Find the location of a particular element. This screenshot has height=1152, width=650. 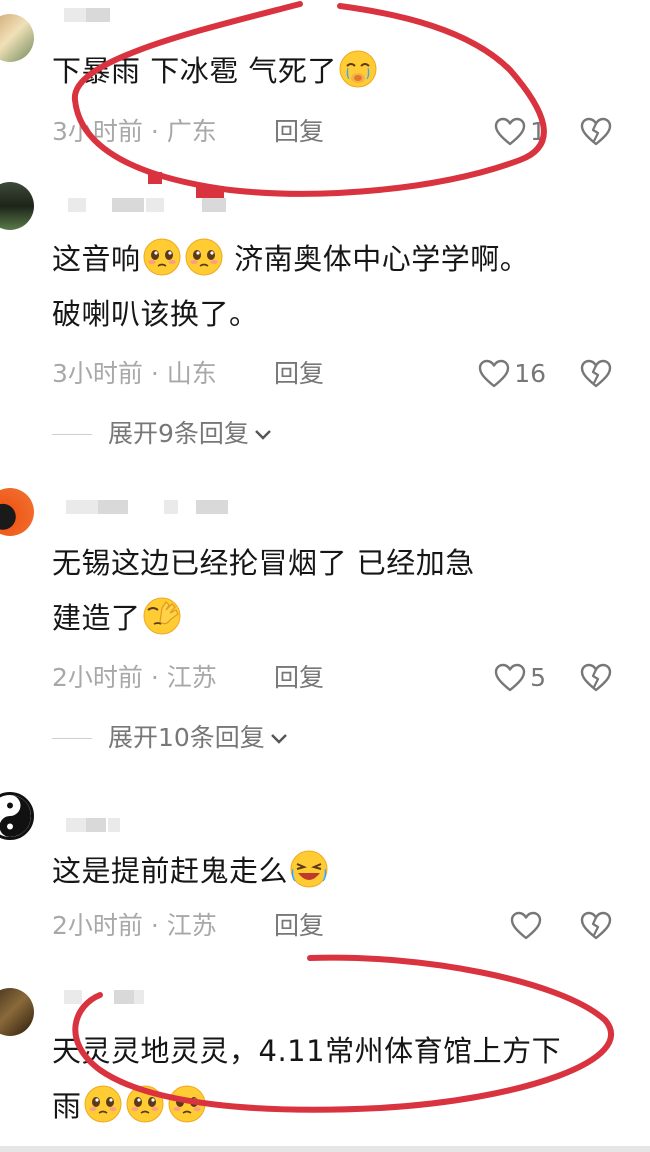

comment-text: 这音响 济南奥体中心学学啊。 破喇叭该换了。 is located at coordinates (337, 287).